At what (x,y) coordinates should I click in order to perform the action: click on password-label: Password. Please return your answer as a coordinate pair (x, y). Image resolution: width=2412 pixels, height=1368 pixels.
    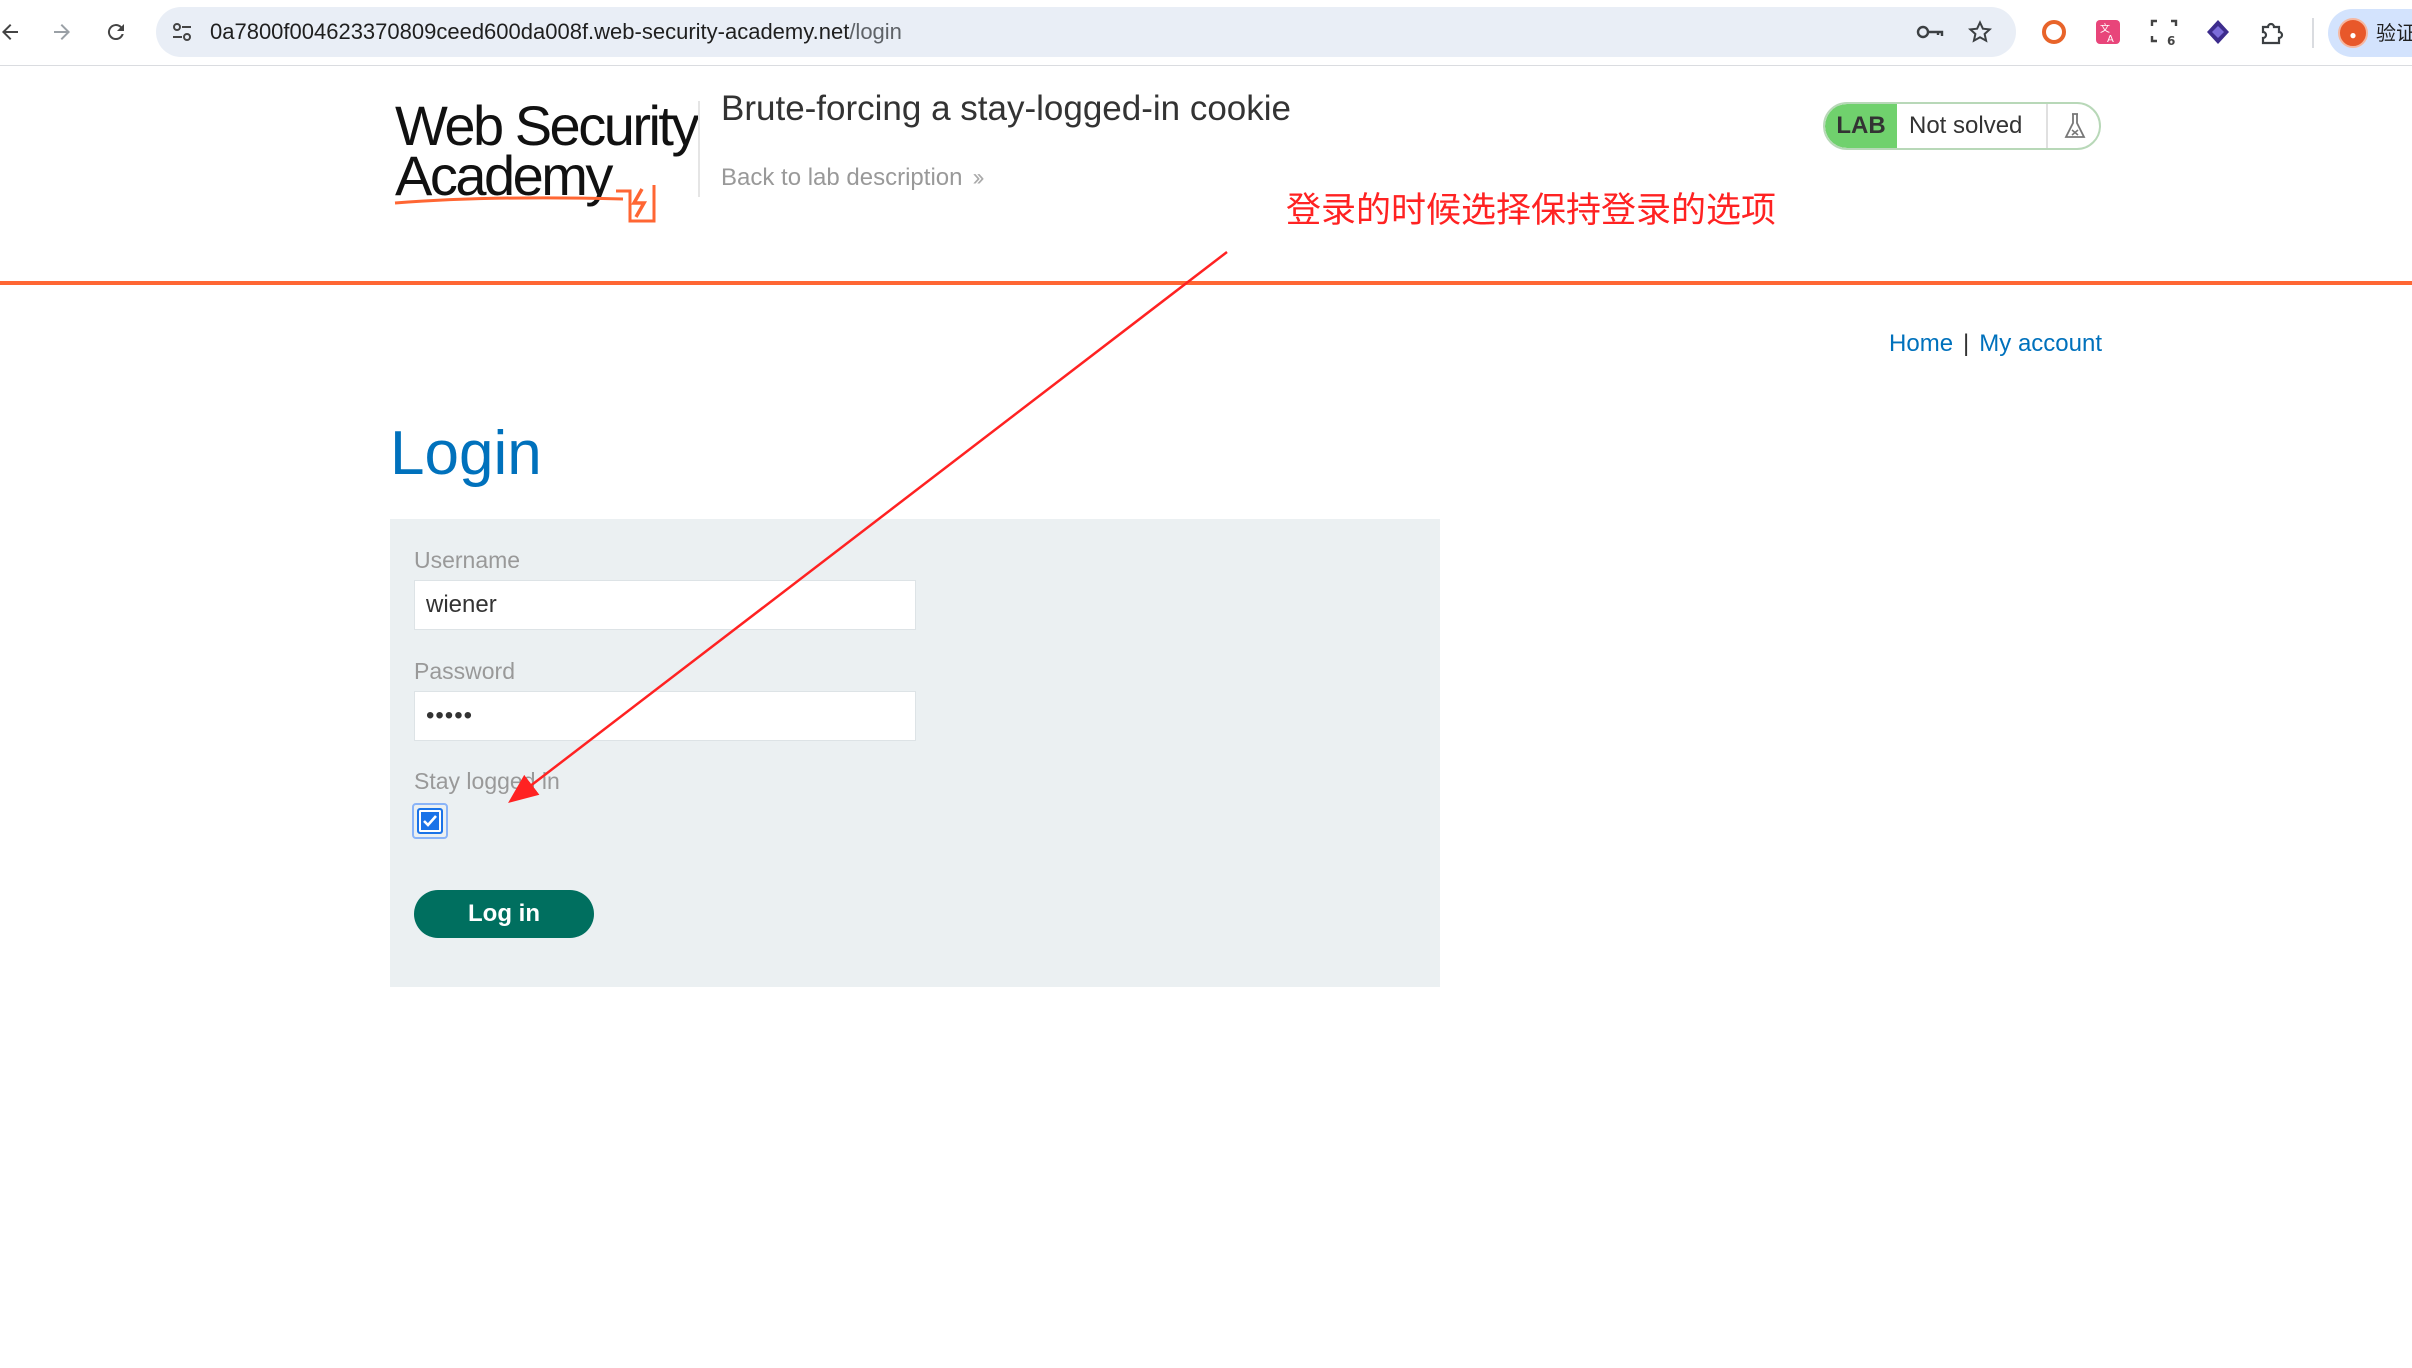
    Looking at the image, I should click on (464, 671).